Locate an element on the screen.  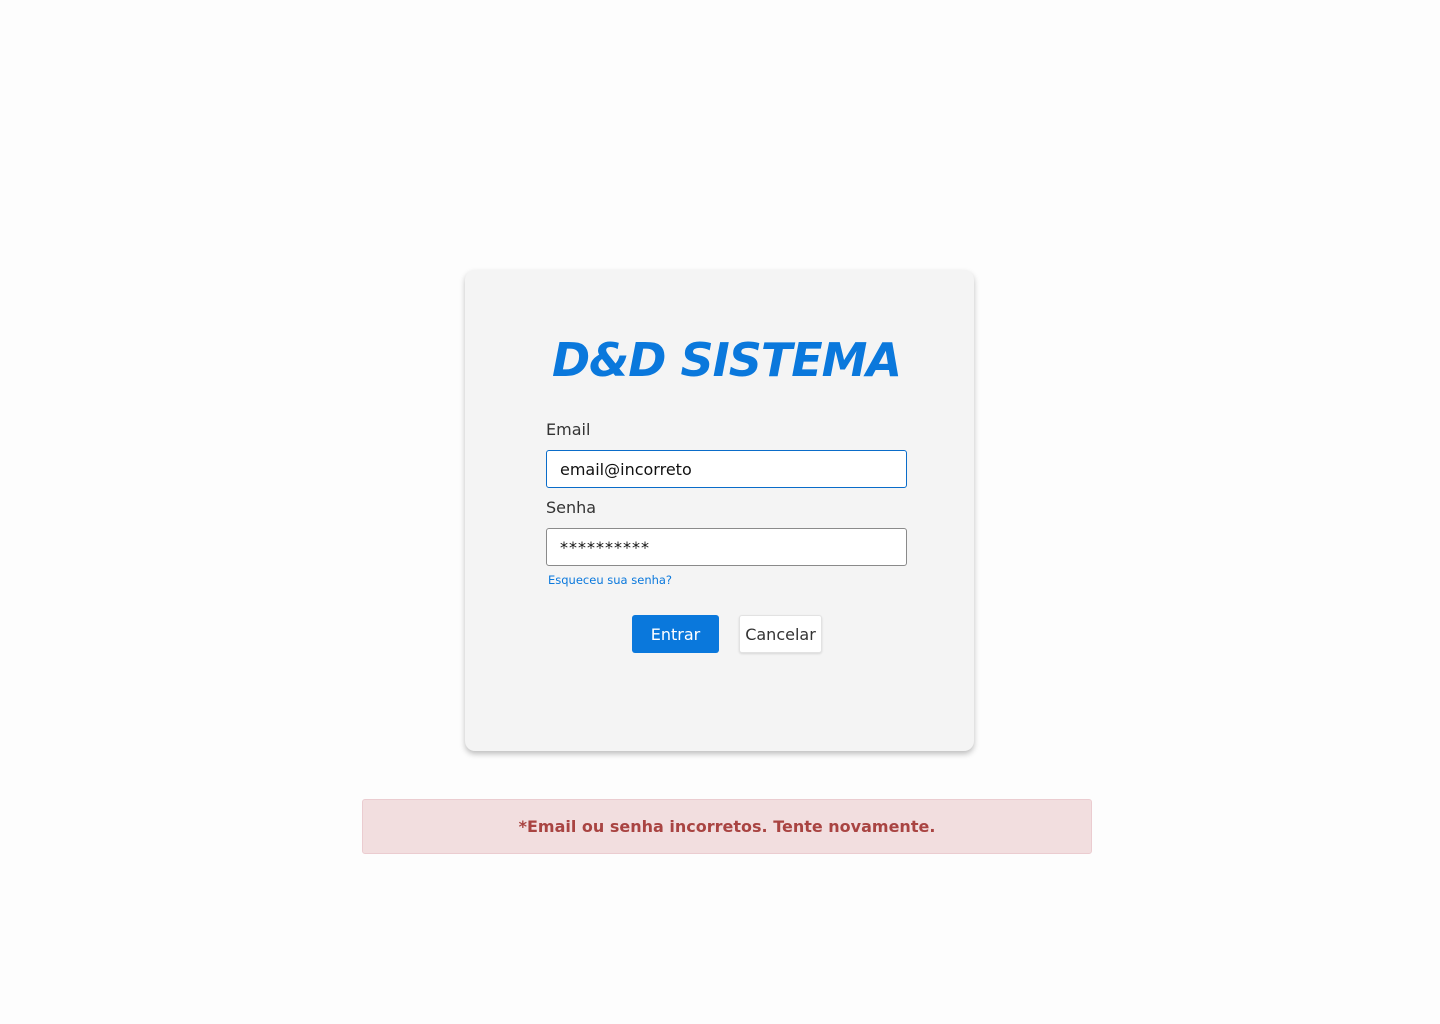
password-label: Senha is located at coordinates (571, 507).